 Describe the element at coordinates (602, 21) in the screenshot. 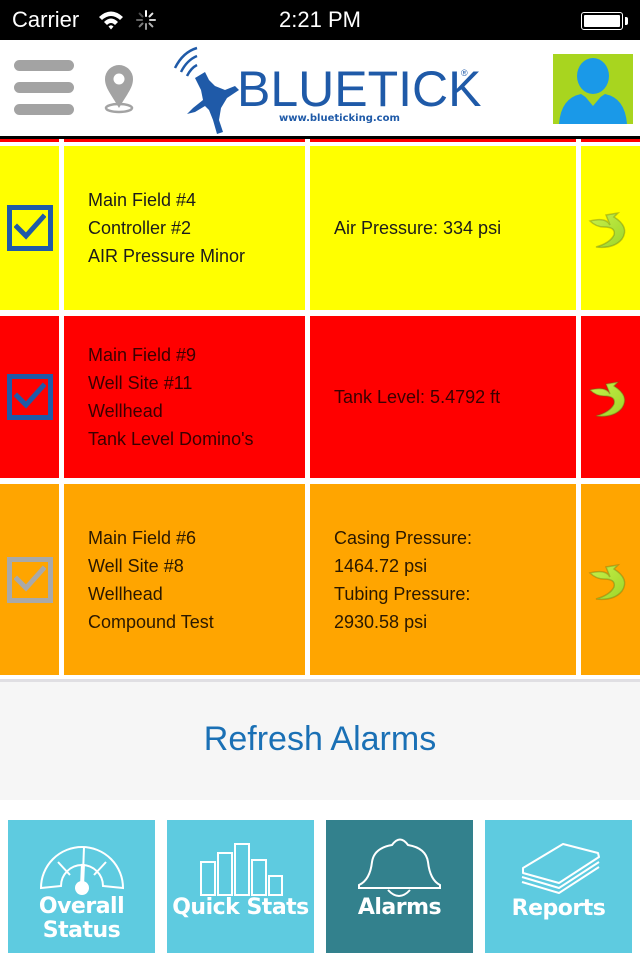

I see `battery-icon` at that location.